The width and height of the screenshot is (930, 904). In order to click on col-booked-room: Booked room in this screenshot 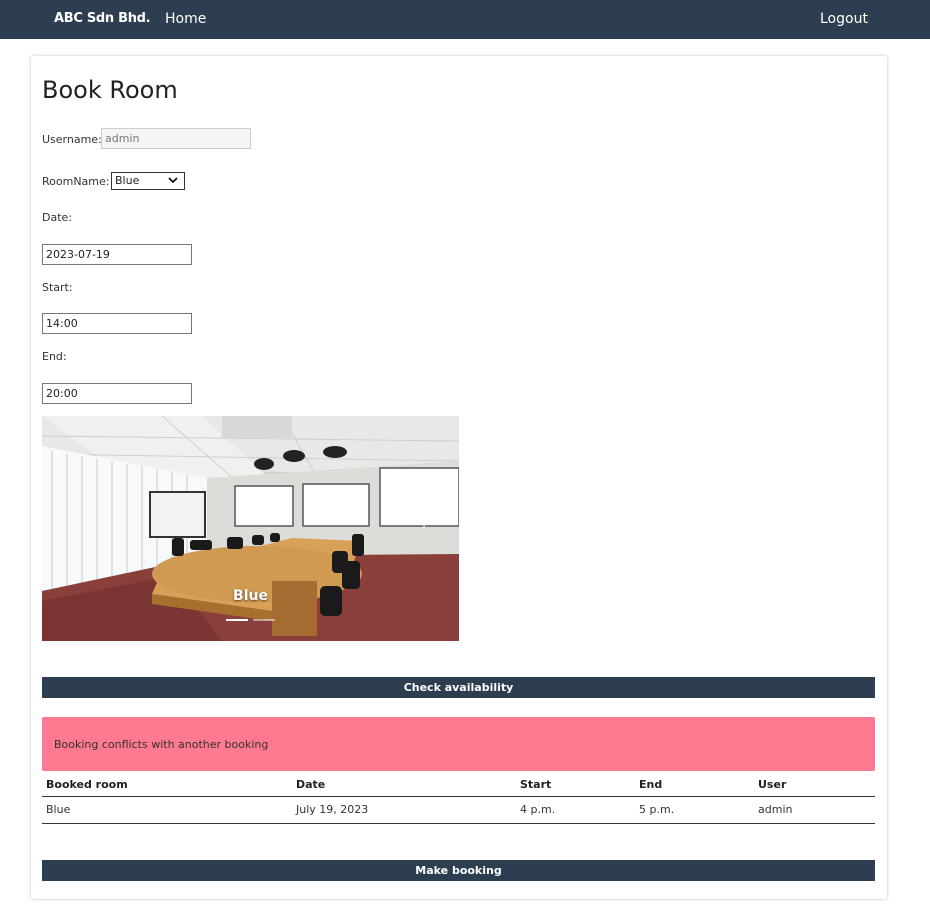, I will do `click(167, 785)`.